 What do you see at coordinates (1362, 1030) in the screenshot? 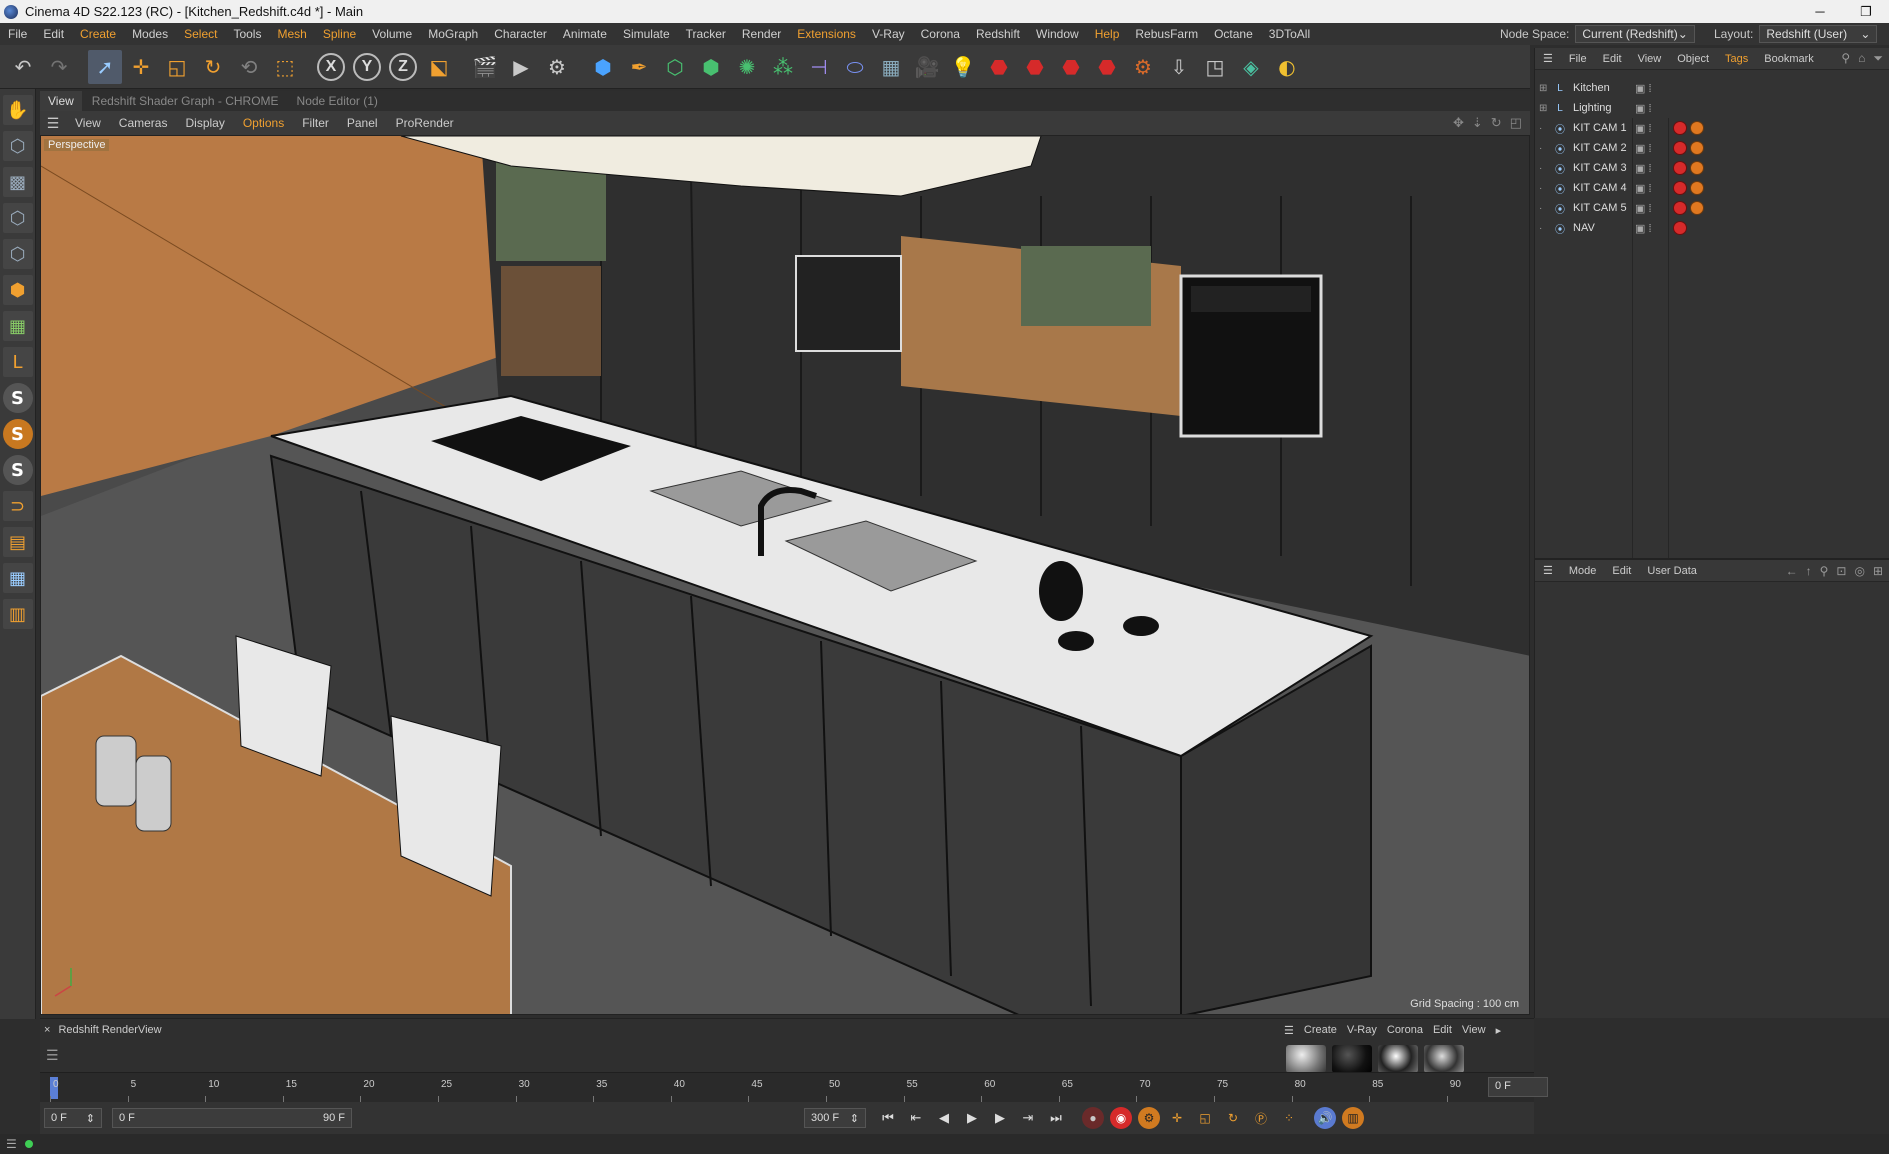
I see `mm-menu-vray: V-Ray` at bounding box center [1362, 1030].